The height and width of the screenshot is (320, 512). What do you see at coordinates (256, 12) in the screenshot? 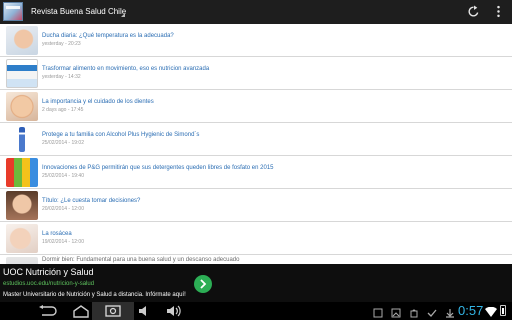
I see `action-bar: Revista Buena Salud Chile` at bounding box center [256, 12].